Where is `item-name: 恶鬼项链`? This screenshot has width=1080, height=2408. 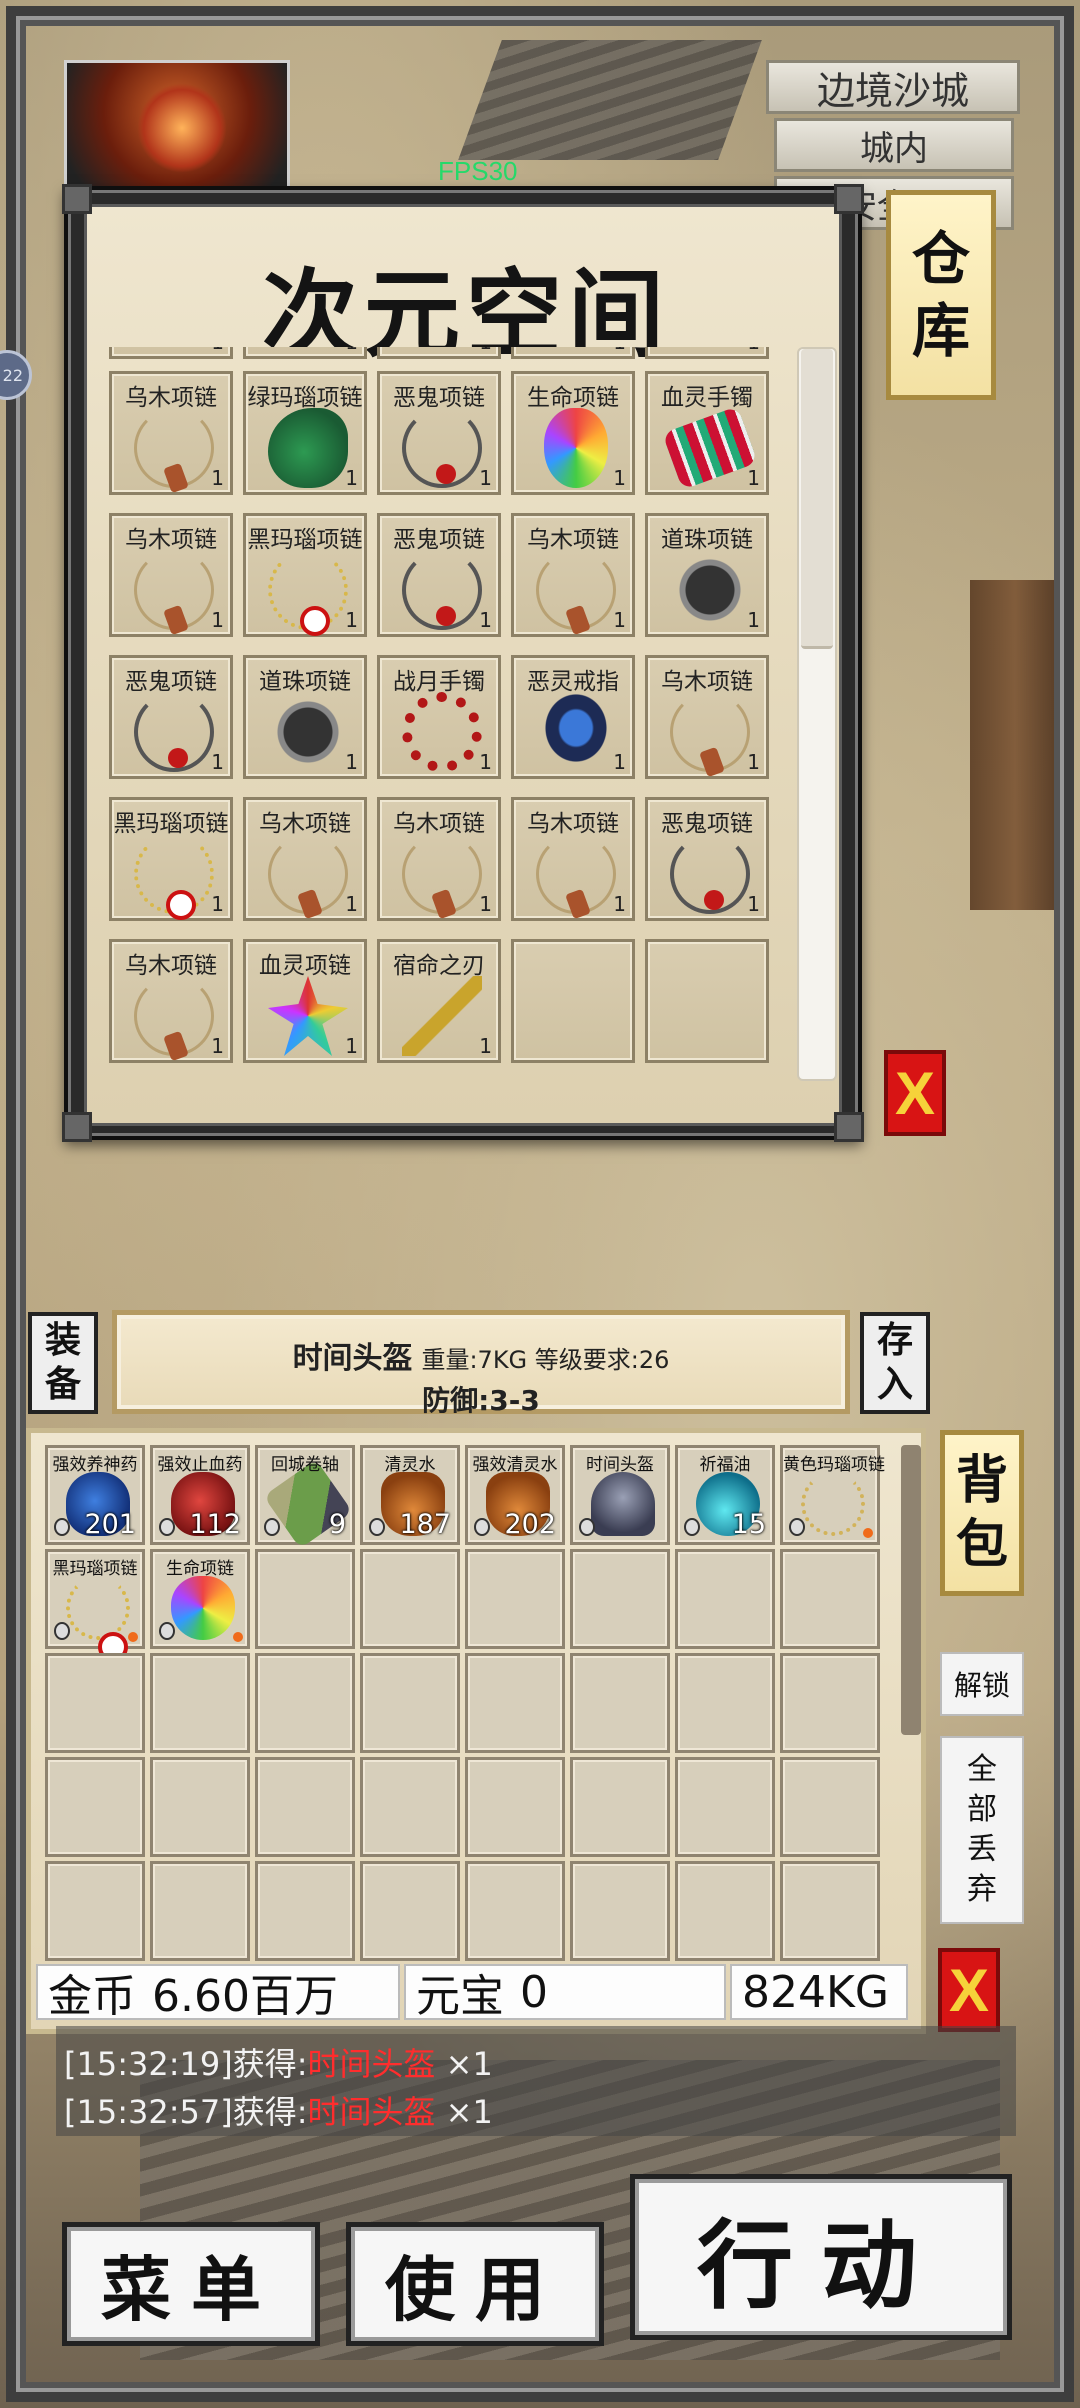
item-name: 恶鬼项链 is located at coordinates (171, 682).